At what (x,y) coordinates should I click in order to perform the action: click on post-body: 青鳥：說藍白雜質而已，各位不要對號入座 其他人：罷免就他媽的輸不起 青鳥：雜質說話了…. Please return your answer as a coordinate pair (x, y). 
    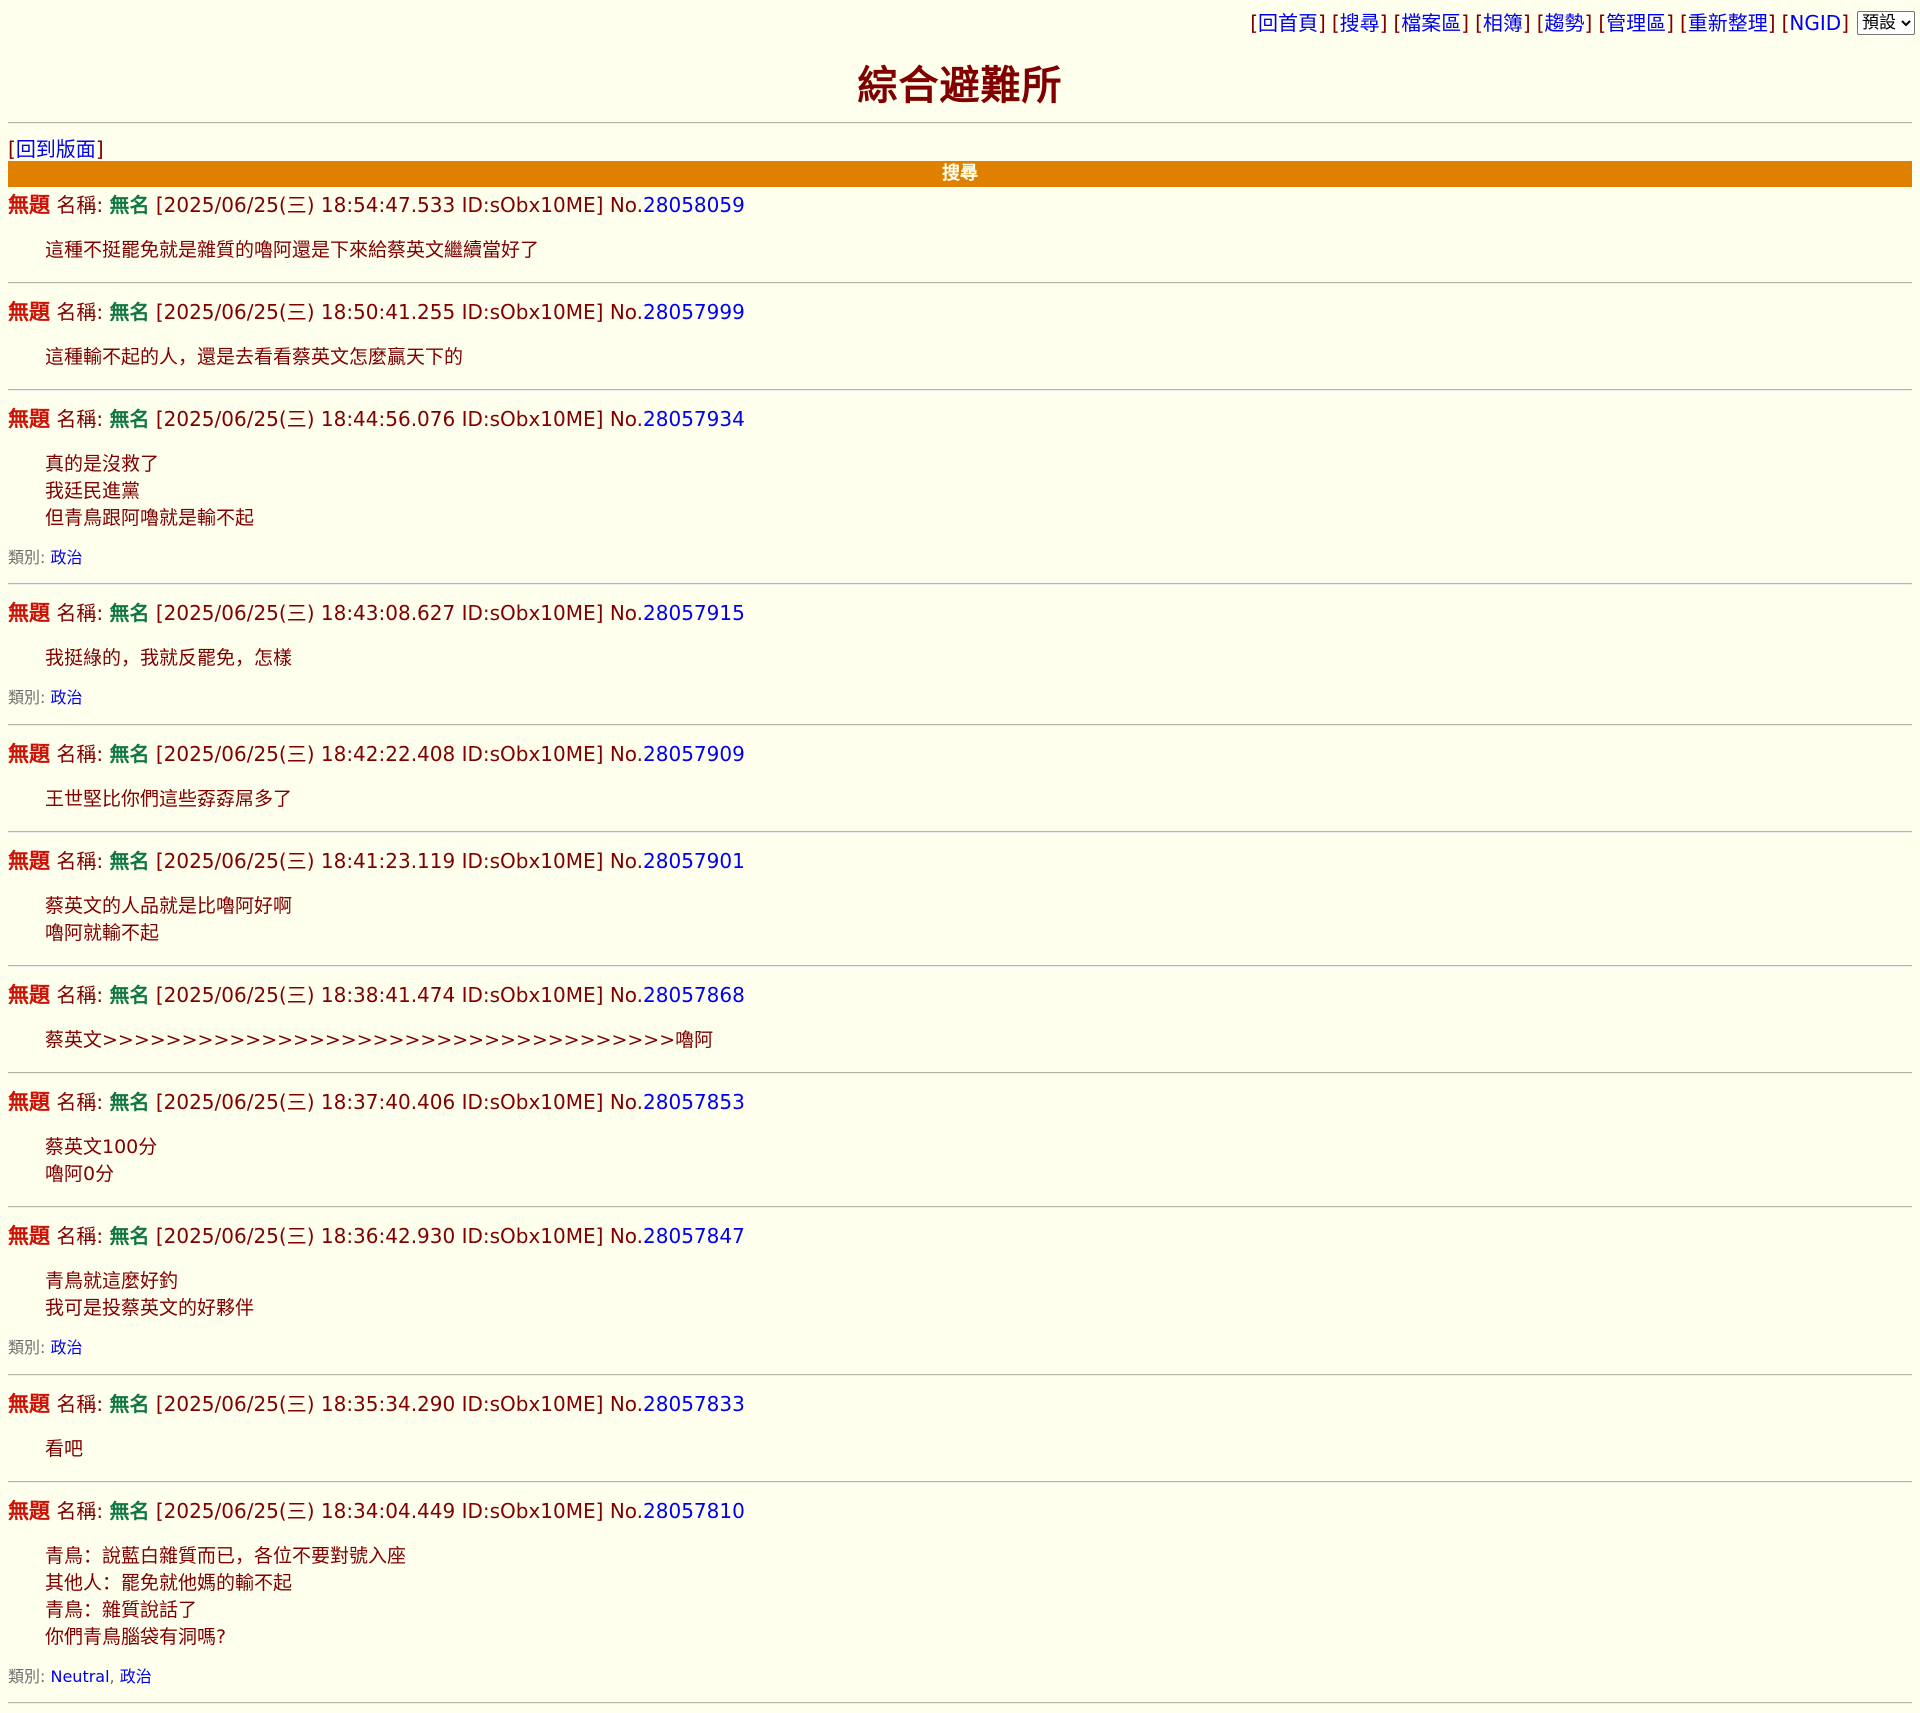
    Looking at the image, I should click on (978, 1597).